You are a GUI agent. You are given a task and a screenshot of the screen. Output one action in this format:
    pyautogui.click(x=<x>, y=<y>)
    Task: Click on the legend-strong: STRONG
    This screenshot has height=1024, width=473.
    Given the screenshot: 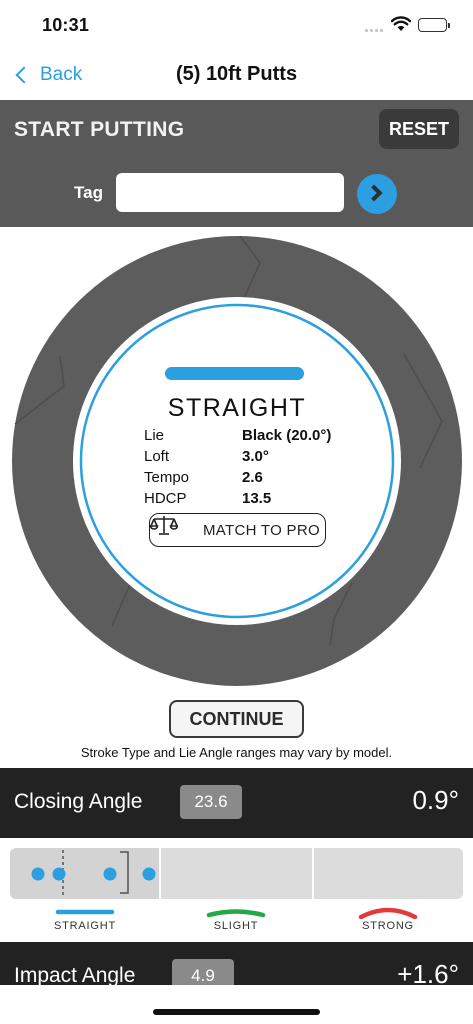 What is the action you would take?
    pyautogui.click(x=388, y=921)
    